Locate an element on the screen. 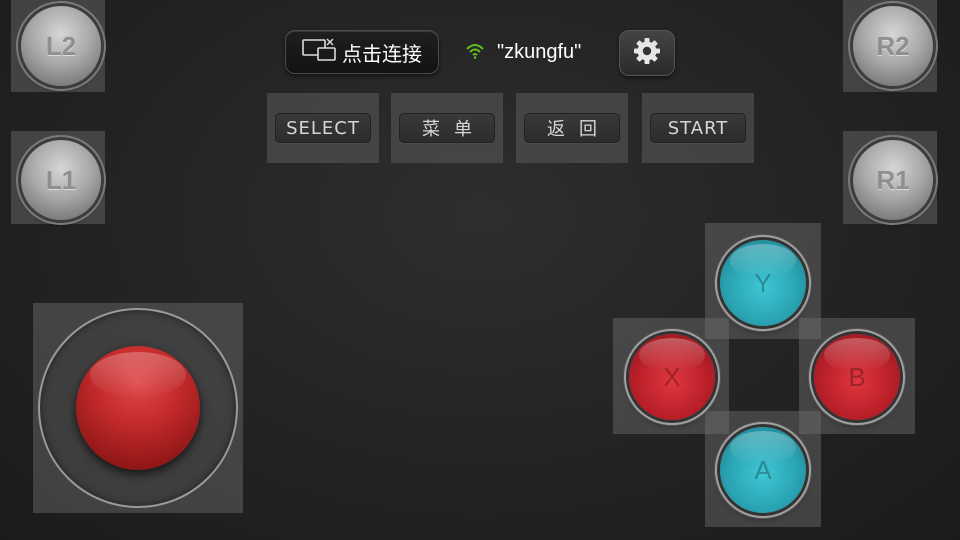 This screenshot has width=960, height=540. menu-button: 菜单 is located at coordinates (447, 128).